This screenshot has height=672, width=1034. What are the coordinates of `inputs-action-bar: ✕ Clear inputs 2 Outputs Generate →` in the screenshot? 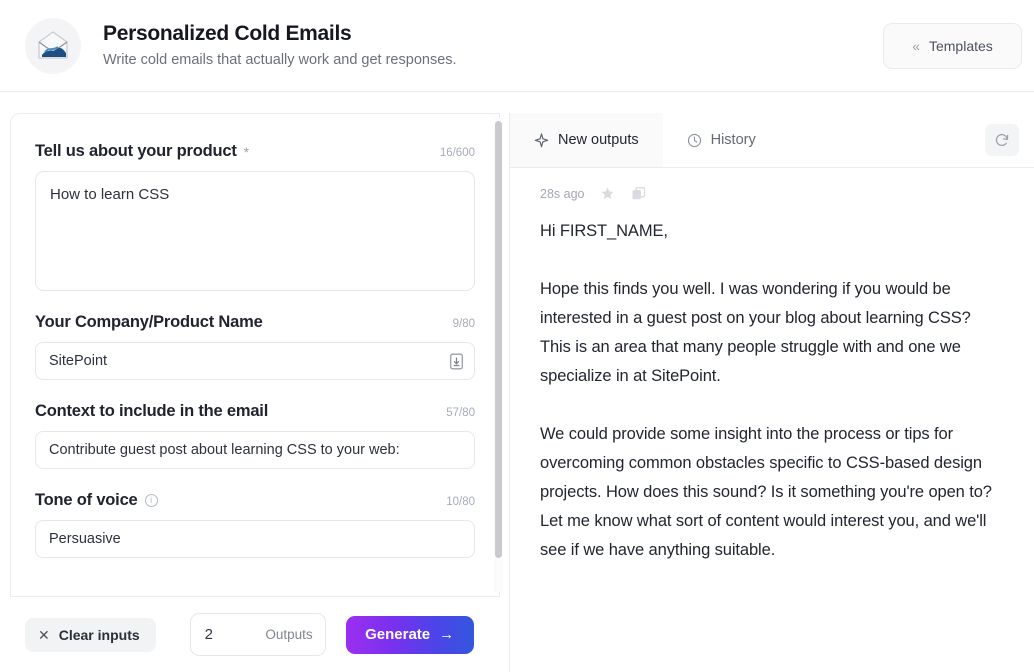 It's located at (255, 634).